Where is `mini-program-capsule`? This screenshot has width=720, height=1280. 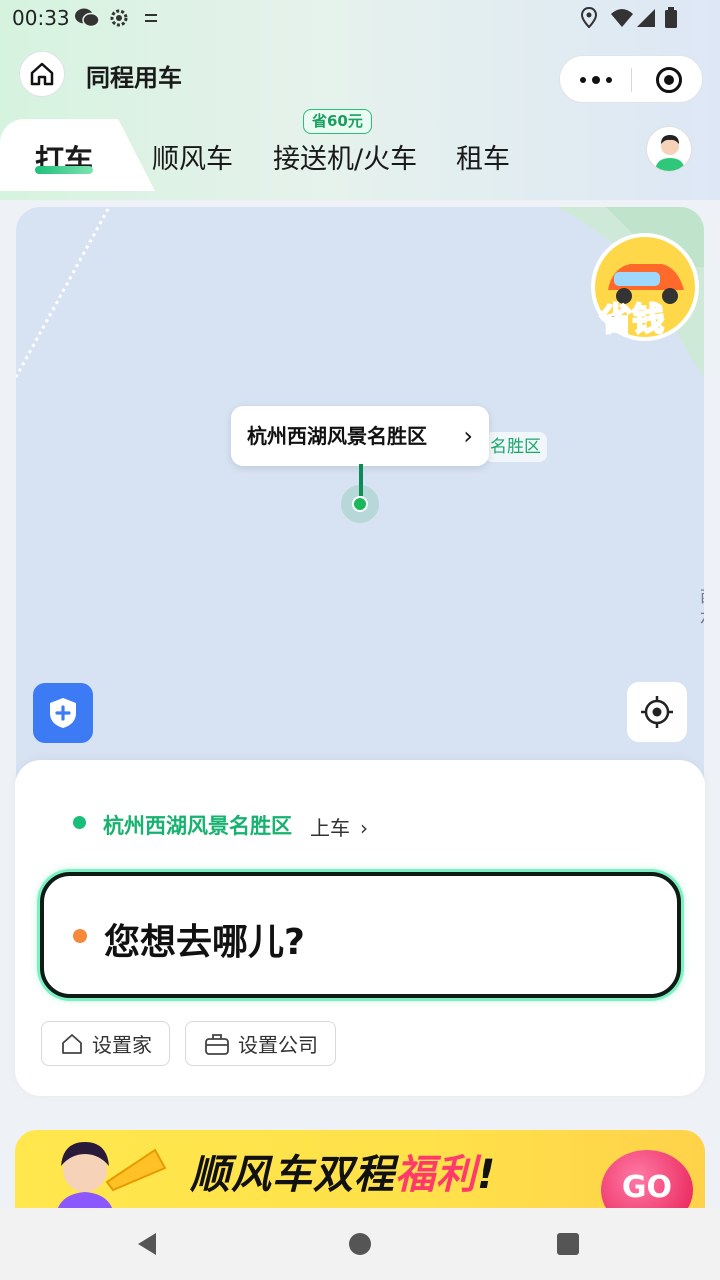 mini-program-capsule is located at coordinates (631, 79).